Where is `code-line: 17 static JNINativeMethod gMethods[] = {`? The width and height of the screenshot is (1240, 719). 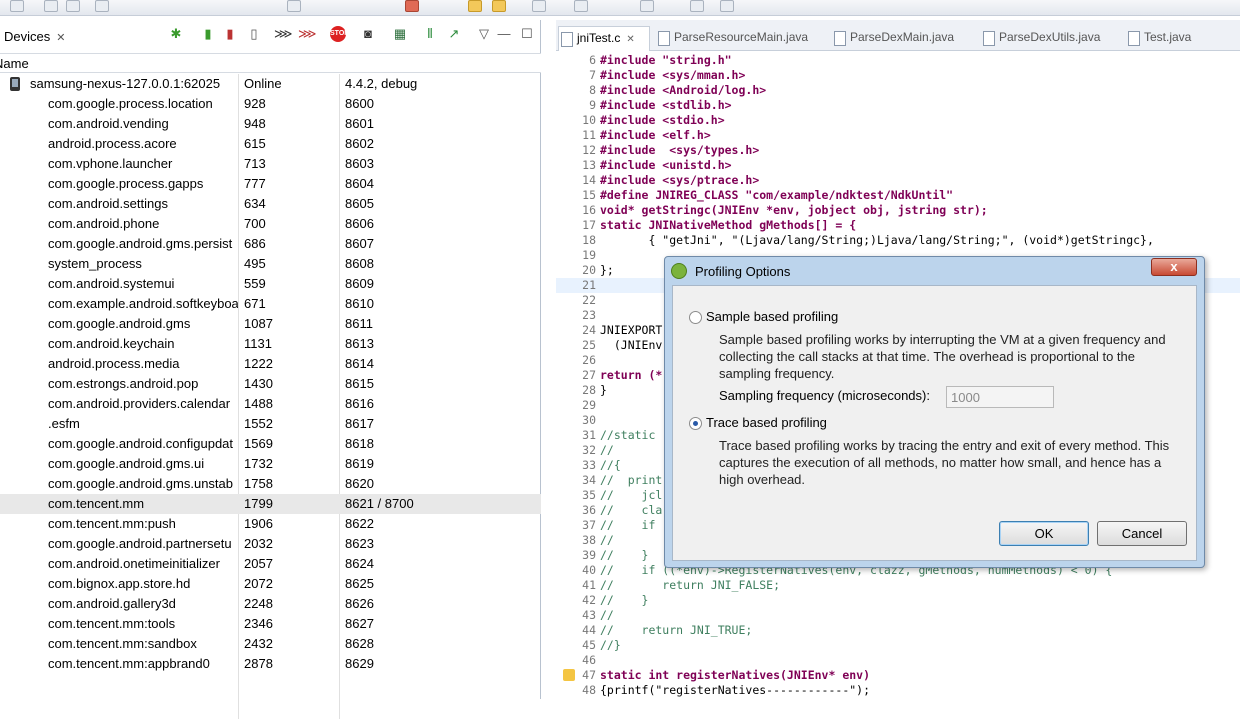
code-line: 17 static JNINativeMethod gMethods[] = { is located at coordinates (898, 225).